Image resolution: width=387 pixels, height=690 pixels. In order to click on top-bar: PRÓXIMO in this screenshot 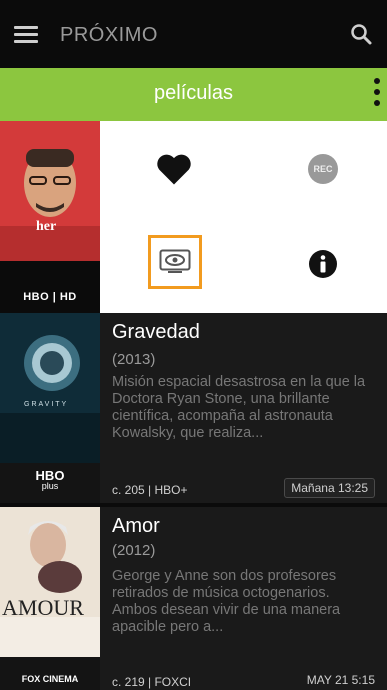, I will do `click(193, 34)`.